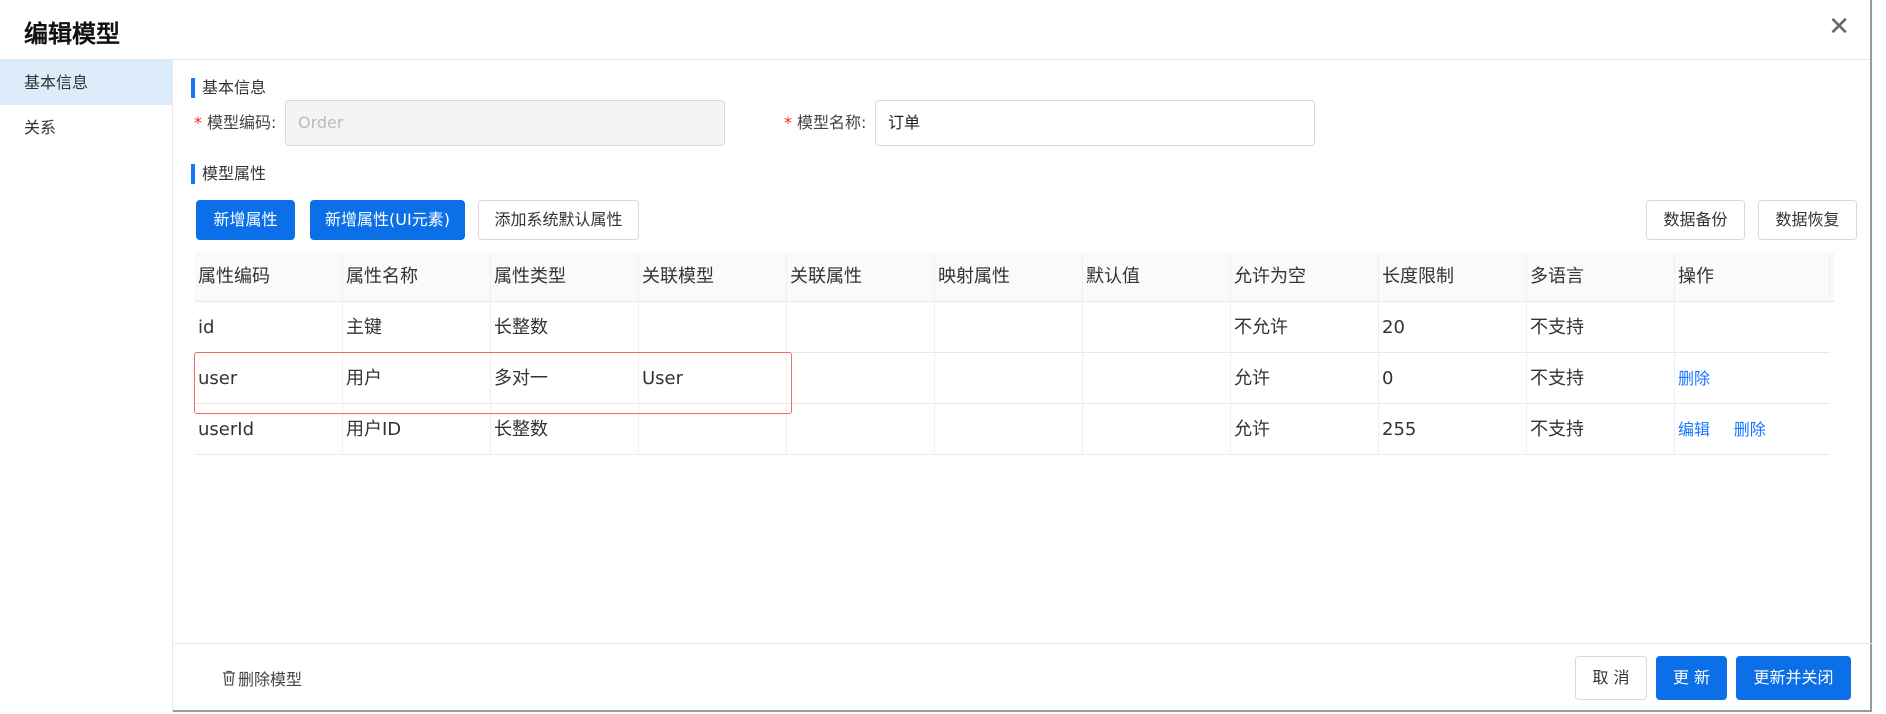 The width and height of the screenshot is (1886, 714). What do you see at coordinates (242, 122) in the screenshot?
I see `model-code-label-text: 模型编码:` at bounding box center [242, 122].